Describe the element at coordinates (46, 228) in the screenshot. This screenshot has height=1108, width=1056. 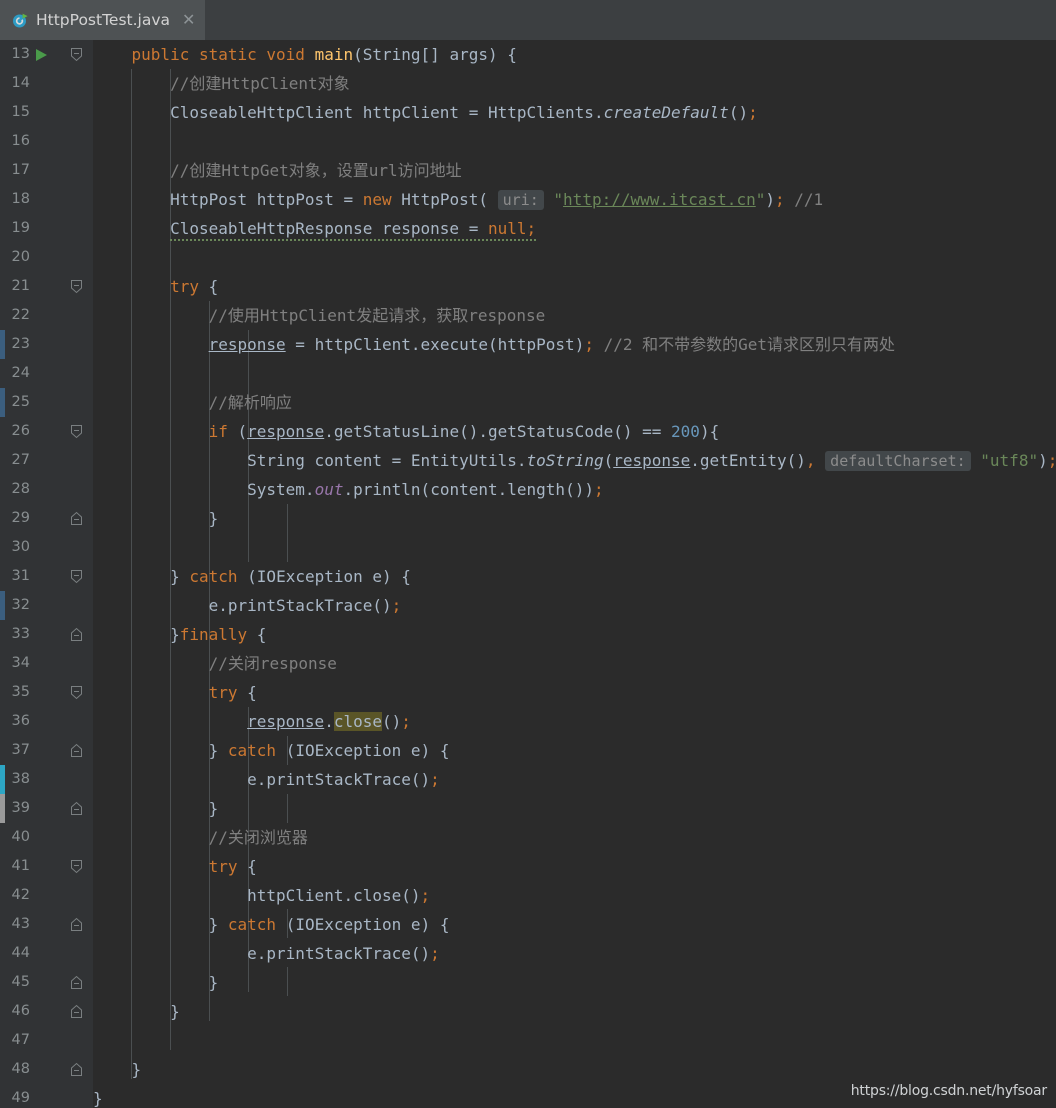
I see `gutter: 19` at that location.